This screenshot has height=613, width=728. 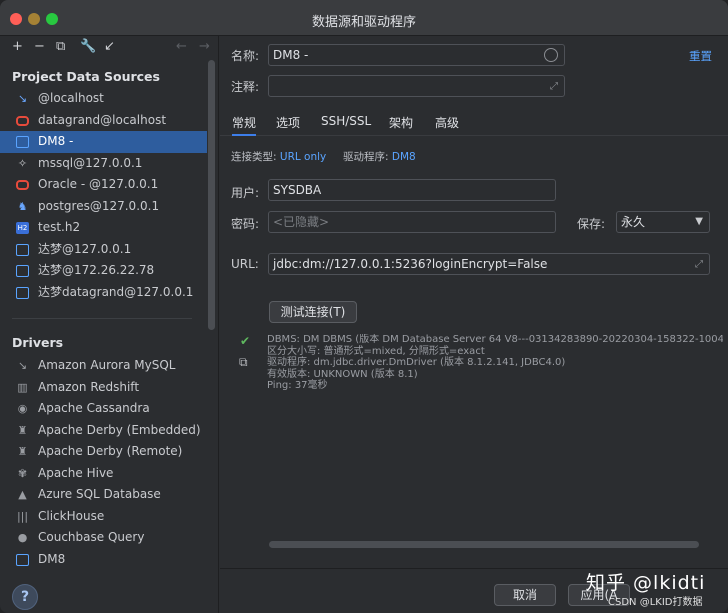 What do you see at coordinates (404, 157) in the screenshot?
I see `driver-link: DM8` at bounding box center [404, 157].